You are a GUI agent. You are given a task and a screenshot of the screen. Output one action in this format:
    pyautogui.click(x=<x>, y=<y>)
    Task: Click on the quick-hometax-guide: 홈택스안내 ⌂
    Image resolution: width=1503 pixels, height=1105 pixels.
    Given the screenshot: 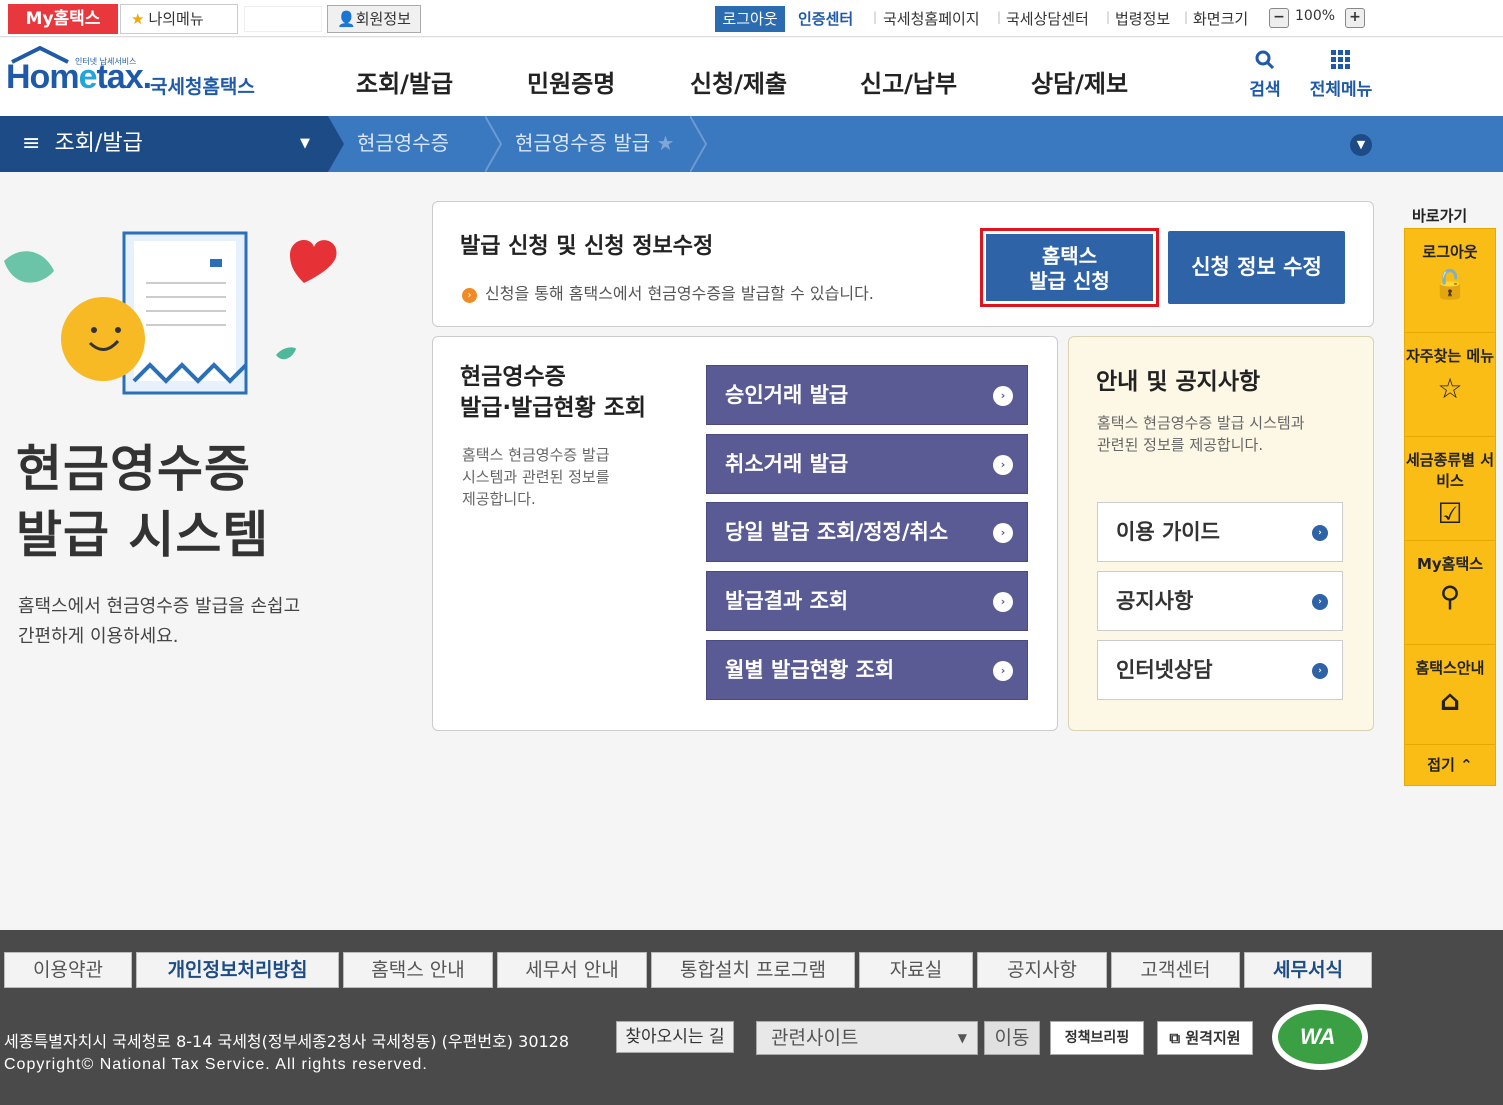 What is the action you would take?
    pyautogui.click(x=1450, y=695)
    